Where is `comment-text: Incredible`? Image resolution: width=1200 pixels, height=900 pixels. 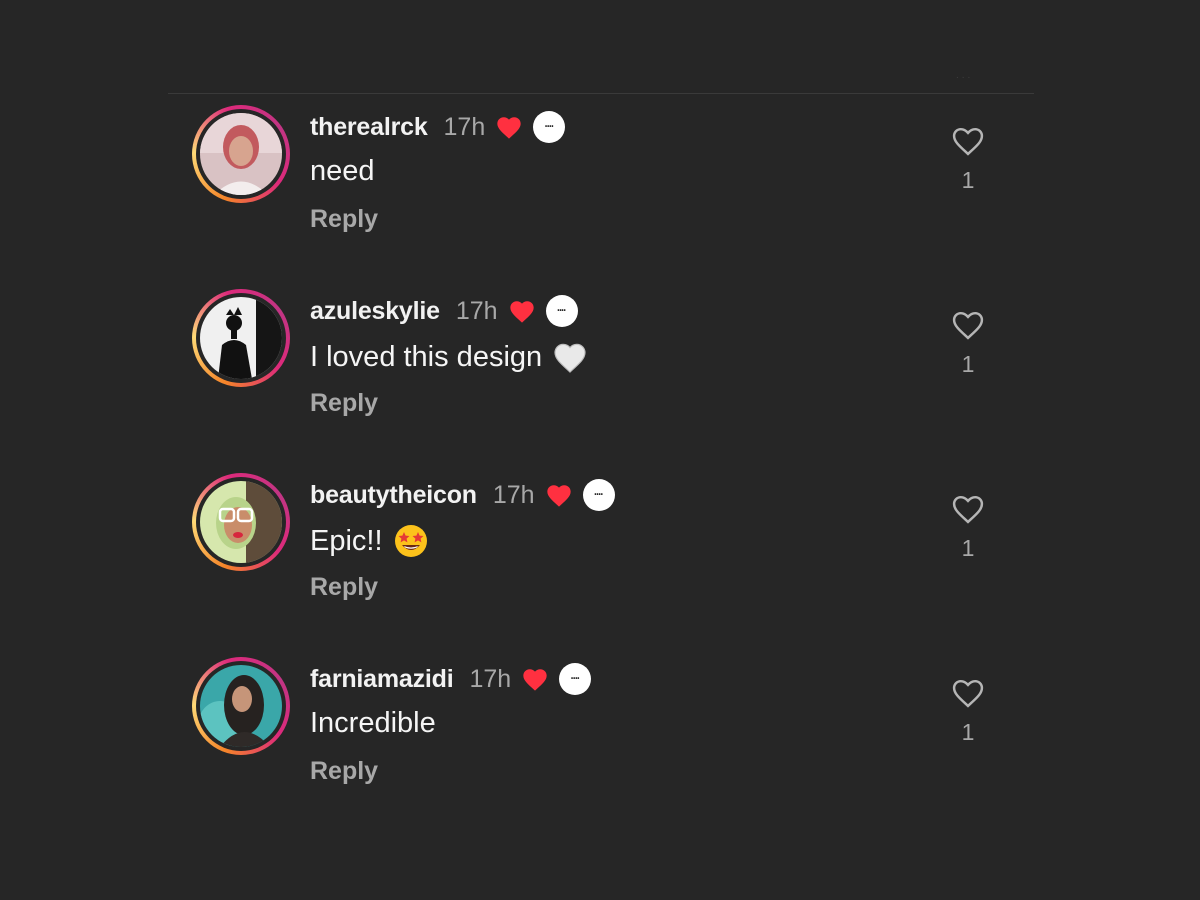 comment-text: Incredible is located at coordinates (373, 723).